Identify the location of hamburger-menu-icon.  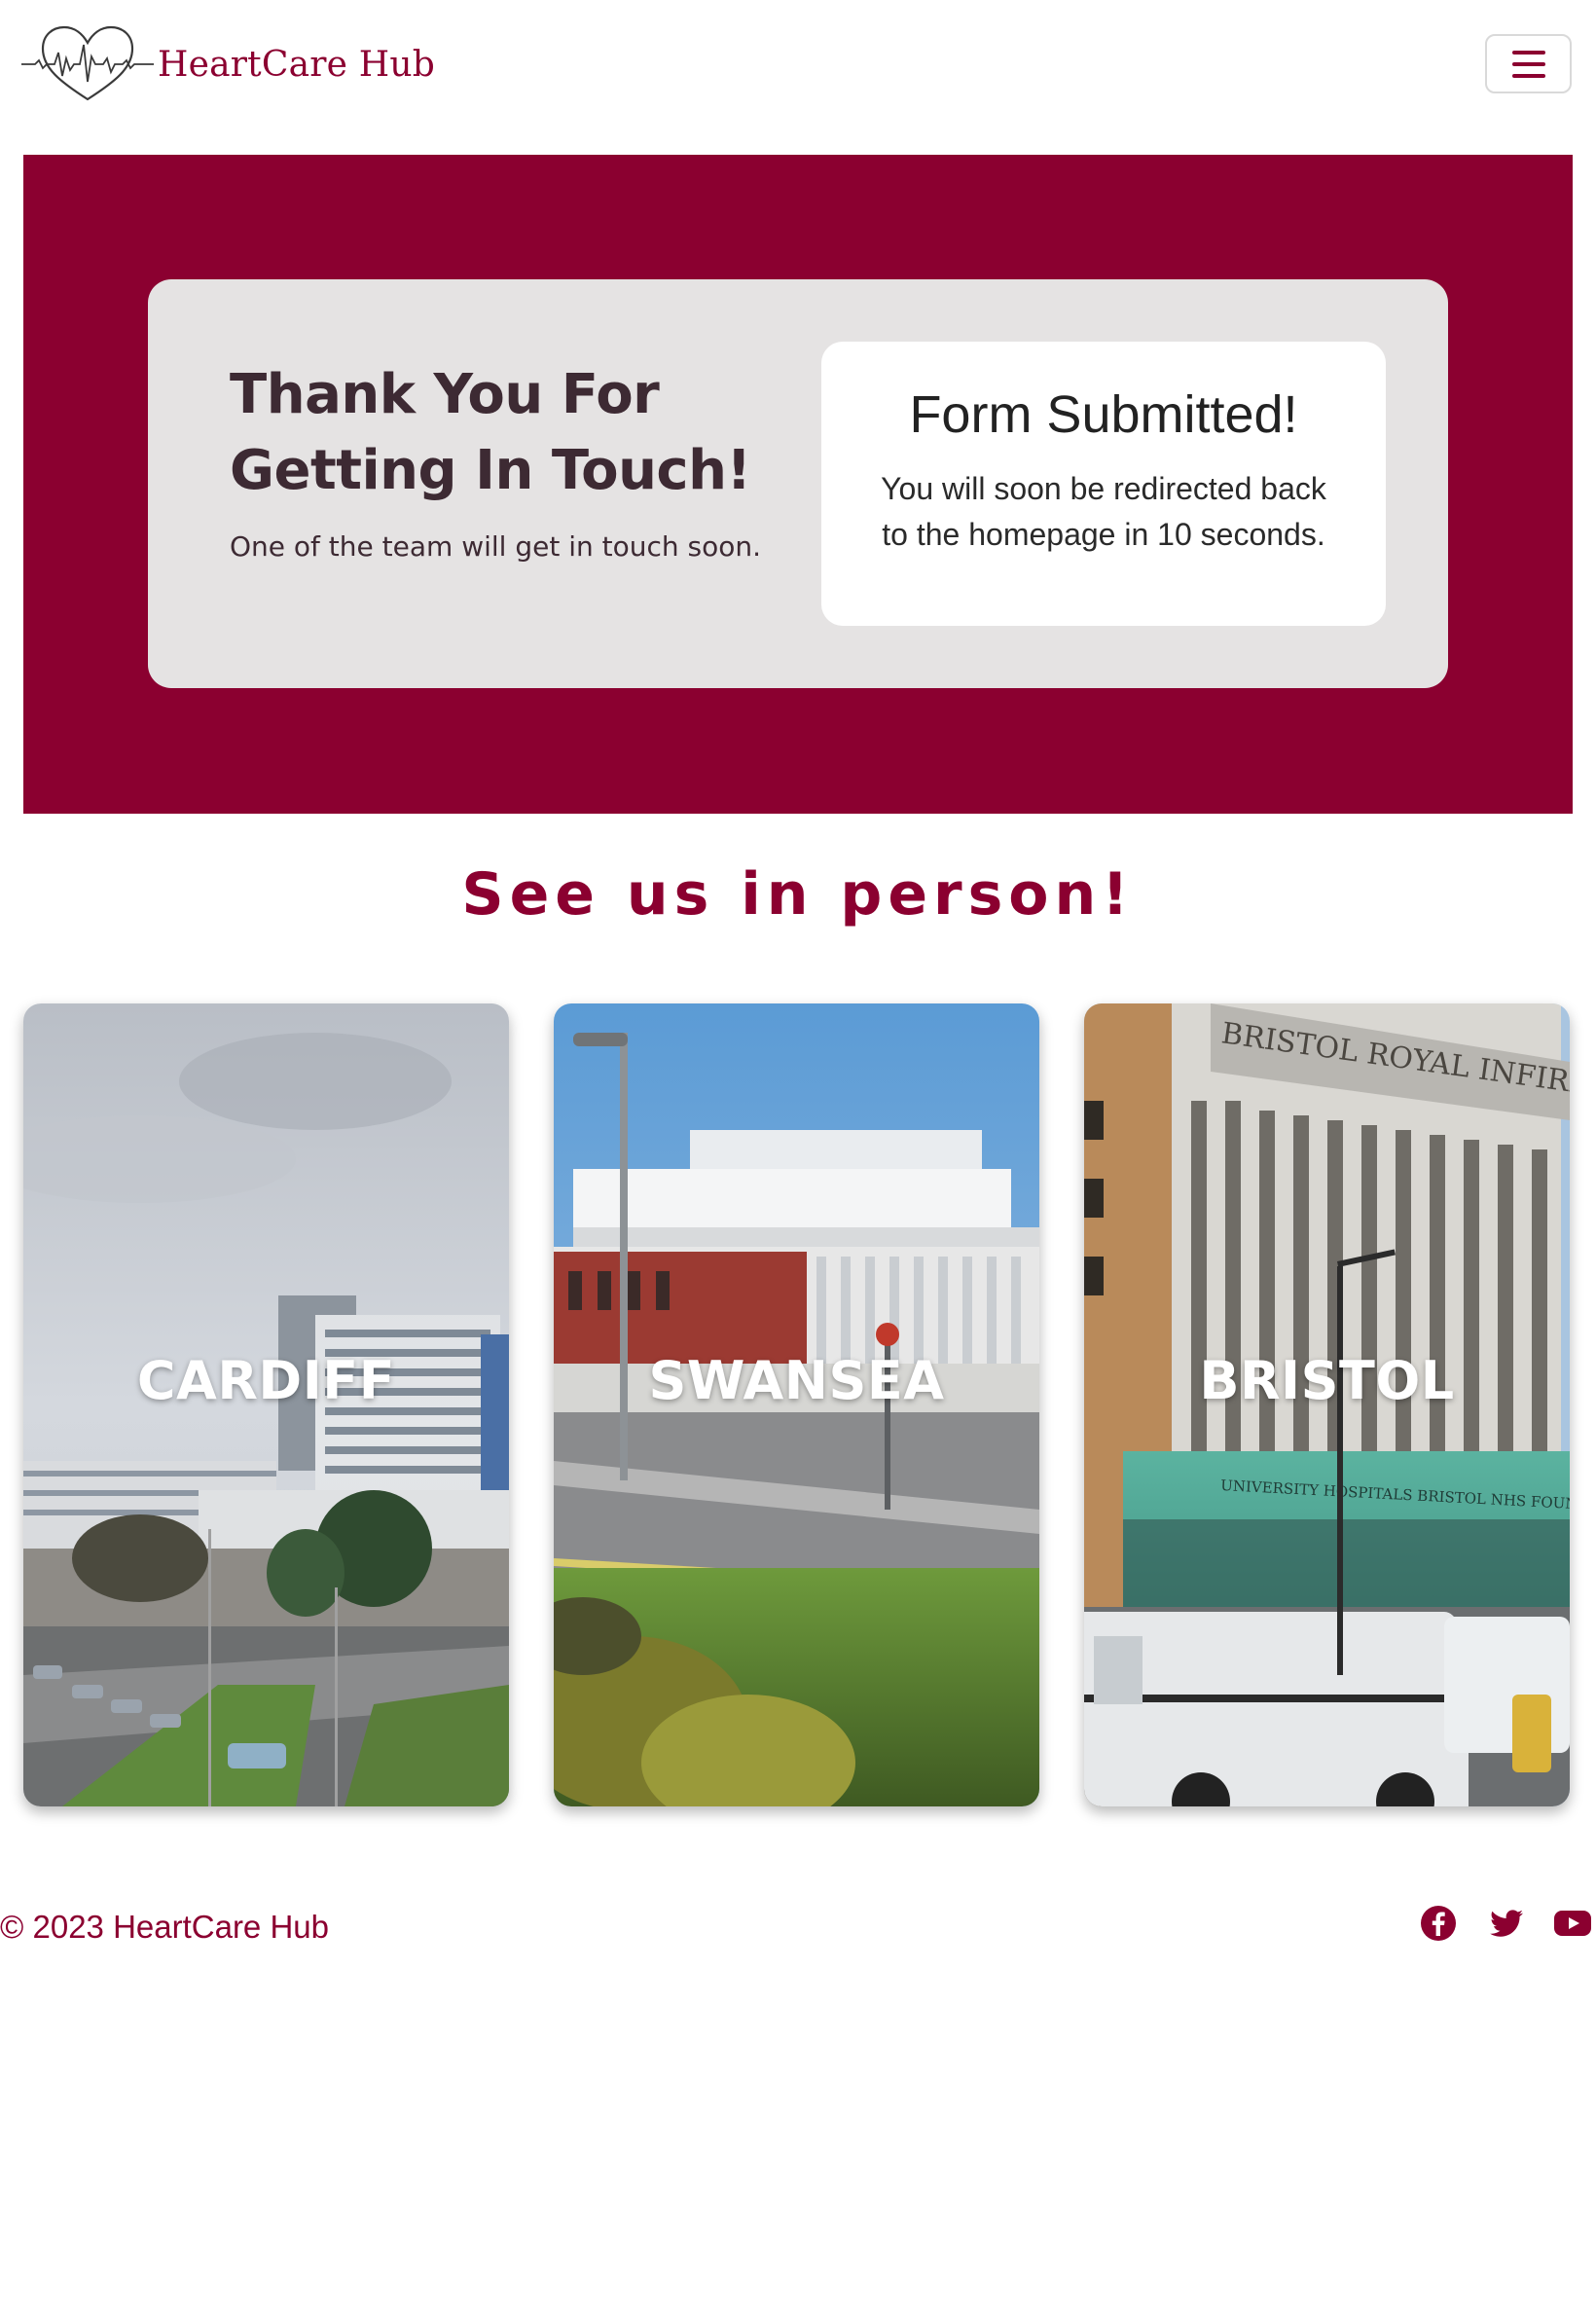
(1528, 64).